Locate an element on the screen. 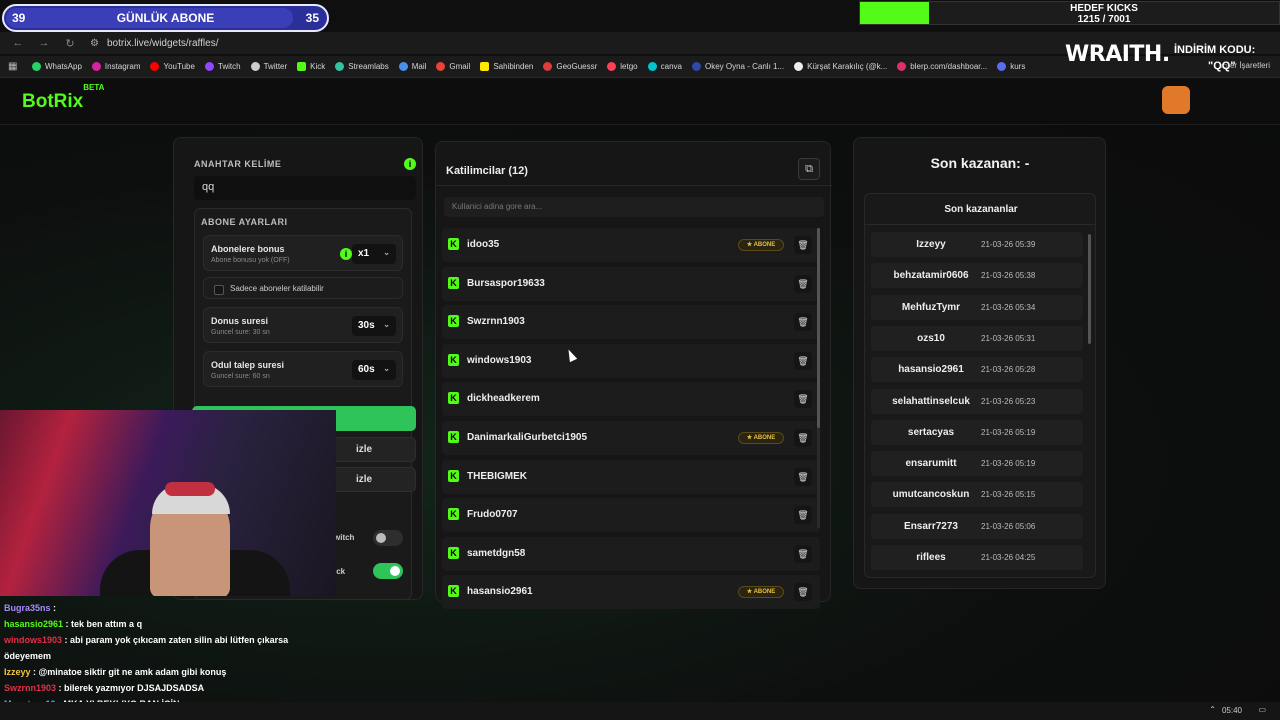  participant-name: DanimarkaliGurbetci1905 is located at coordinates (527, 437).